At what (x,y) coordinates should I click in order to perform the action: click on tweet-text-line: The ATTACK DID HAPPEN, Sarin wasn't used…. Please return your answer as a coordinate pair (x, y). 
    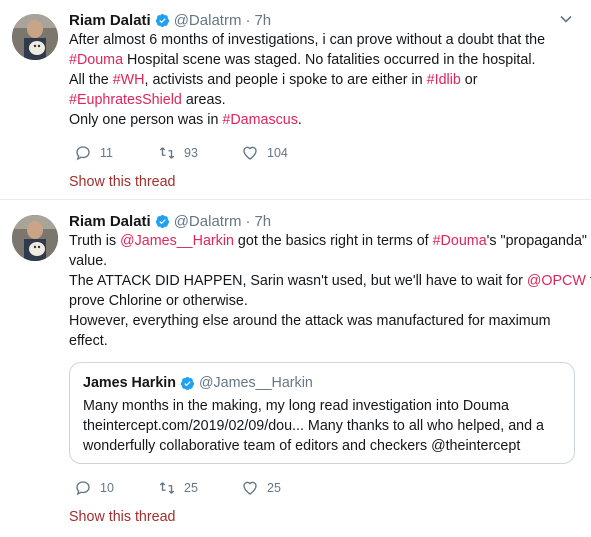
    Looking at the image, I should click on (330, 281).